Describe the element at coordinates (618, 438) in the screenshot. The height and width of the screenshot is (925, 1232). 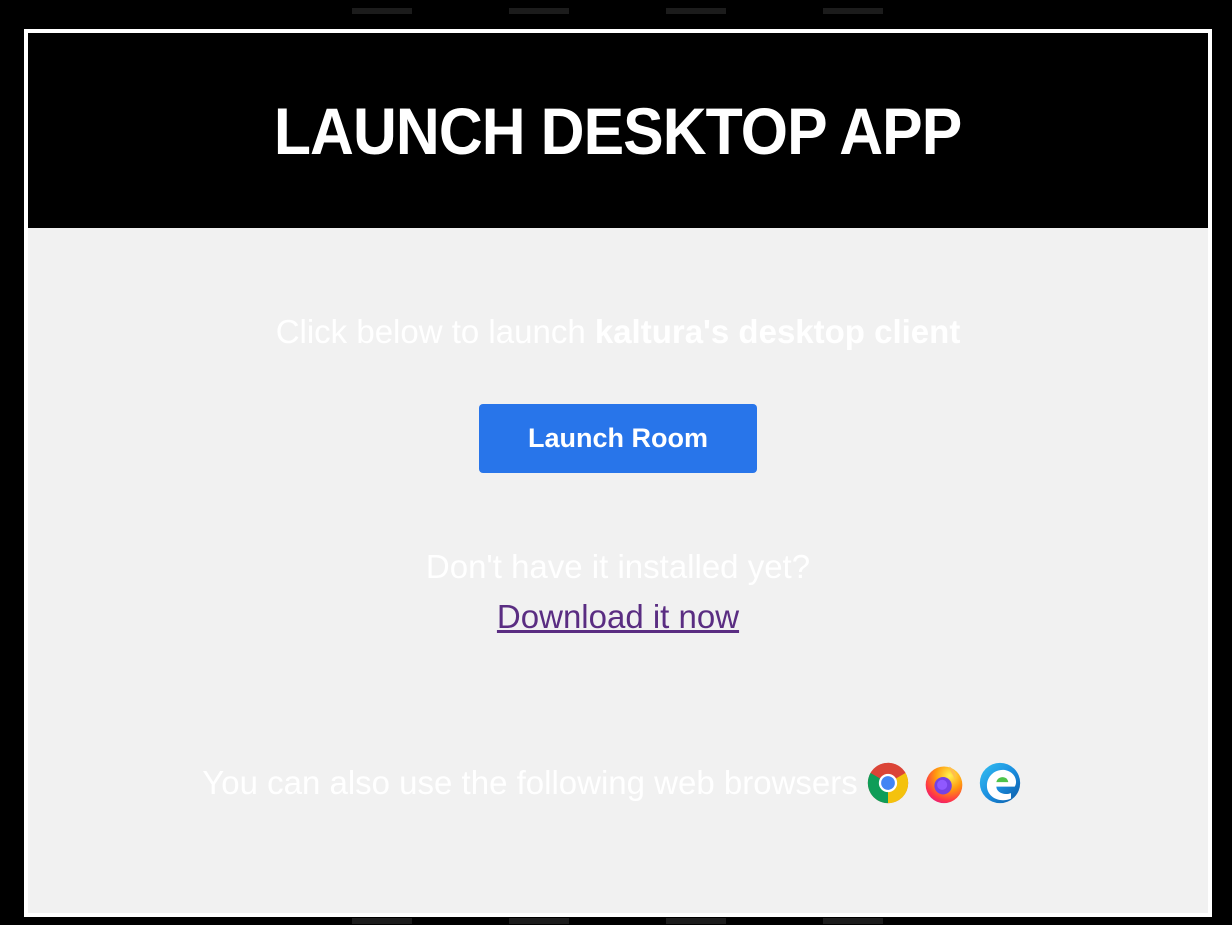
I see `launch-room-button: Launch Room` at that location.